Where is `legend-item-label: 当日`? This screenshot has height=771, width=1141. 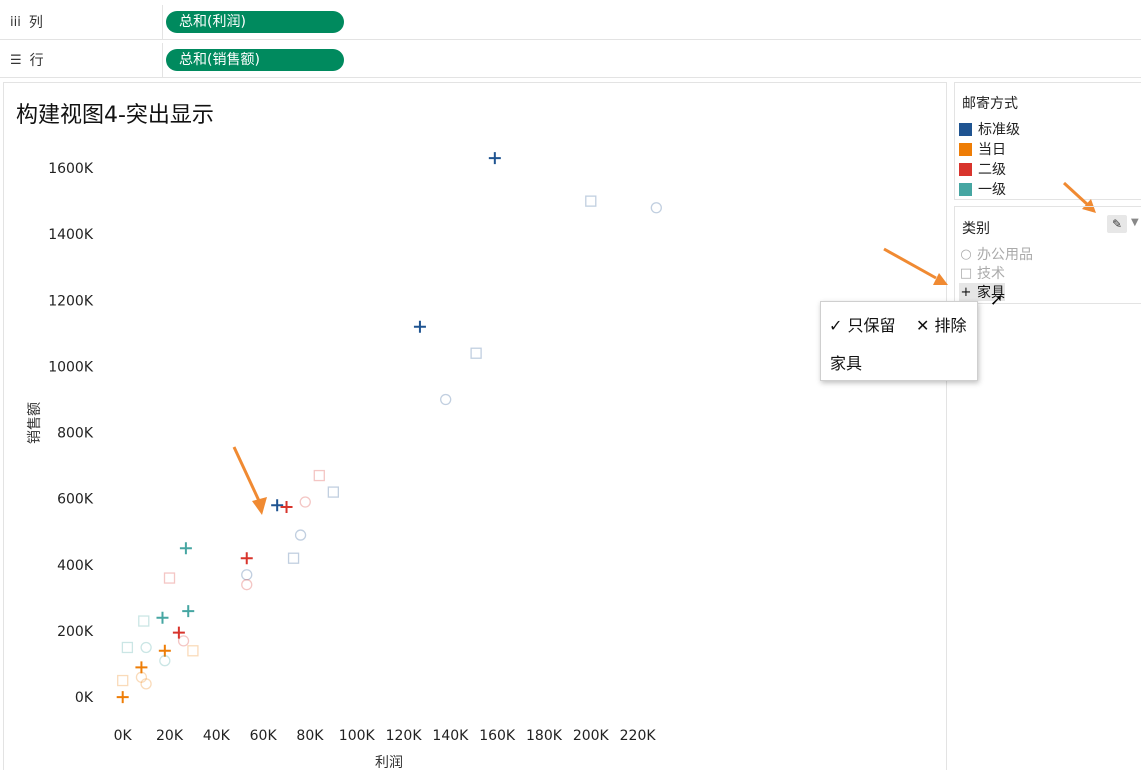
legend-item-label: 当日 is located at coordinates (992, 150).